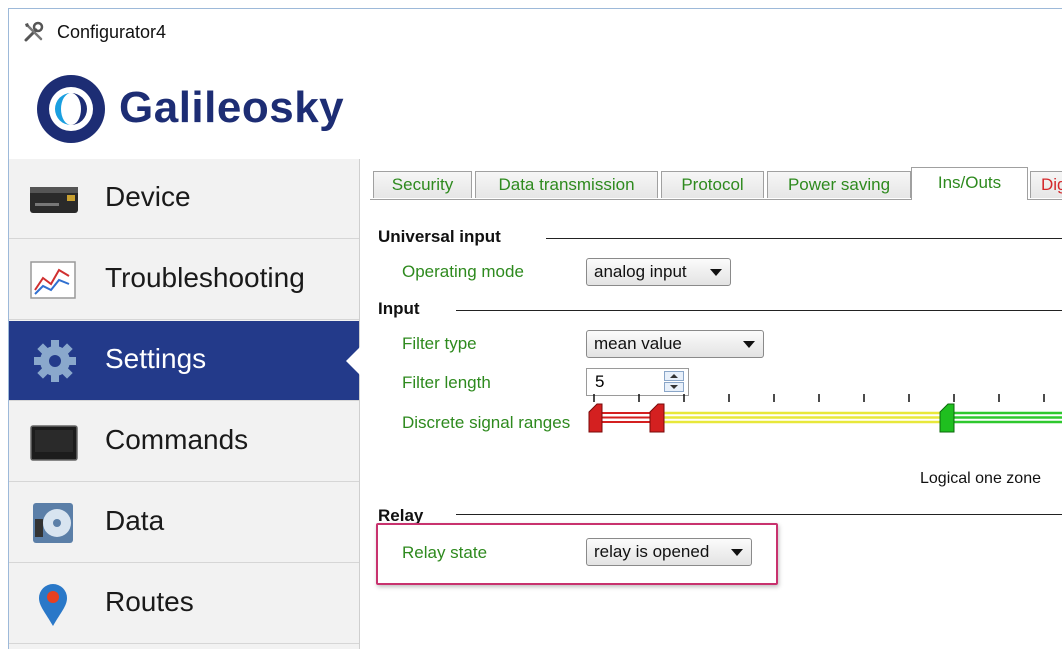  I want to click on sidebar-item-commands: Commands, so click(184, 442).